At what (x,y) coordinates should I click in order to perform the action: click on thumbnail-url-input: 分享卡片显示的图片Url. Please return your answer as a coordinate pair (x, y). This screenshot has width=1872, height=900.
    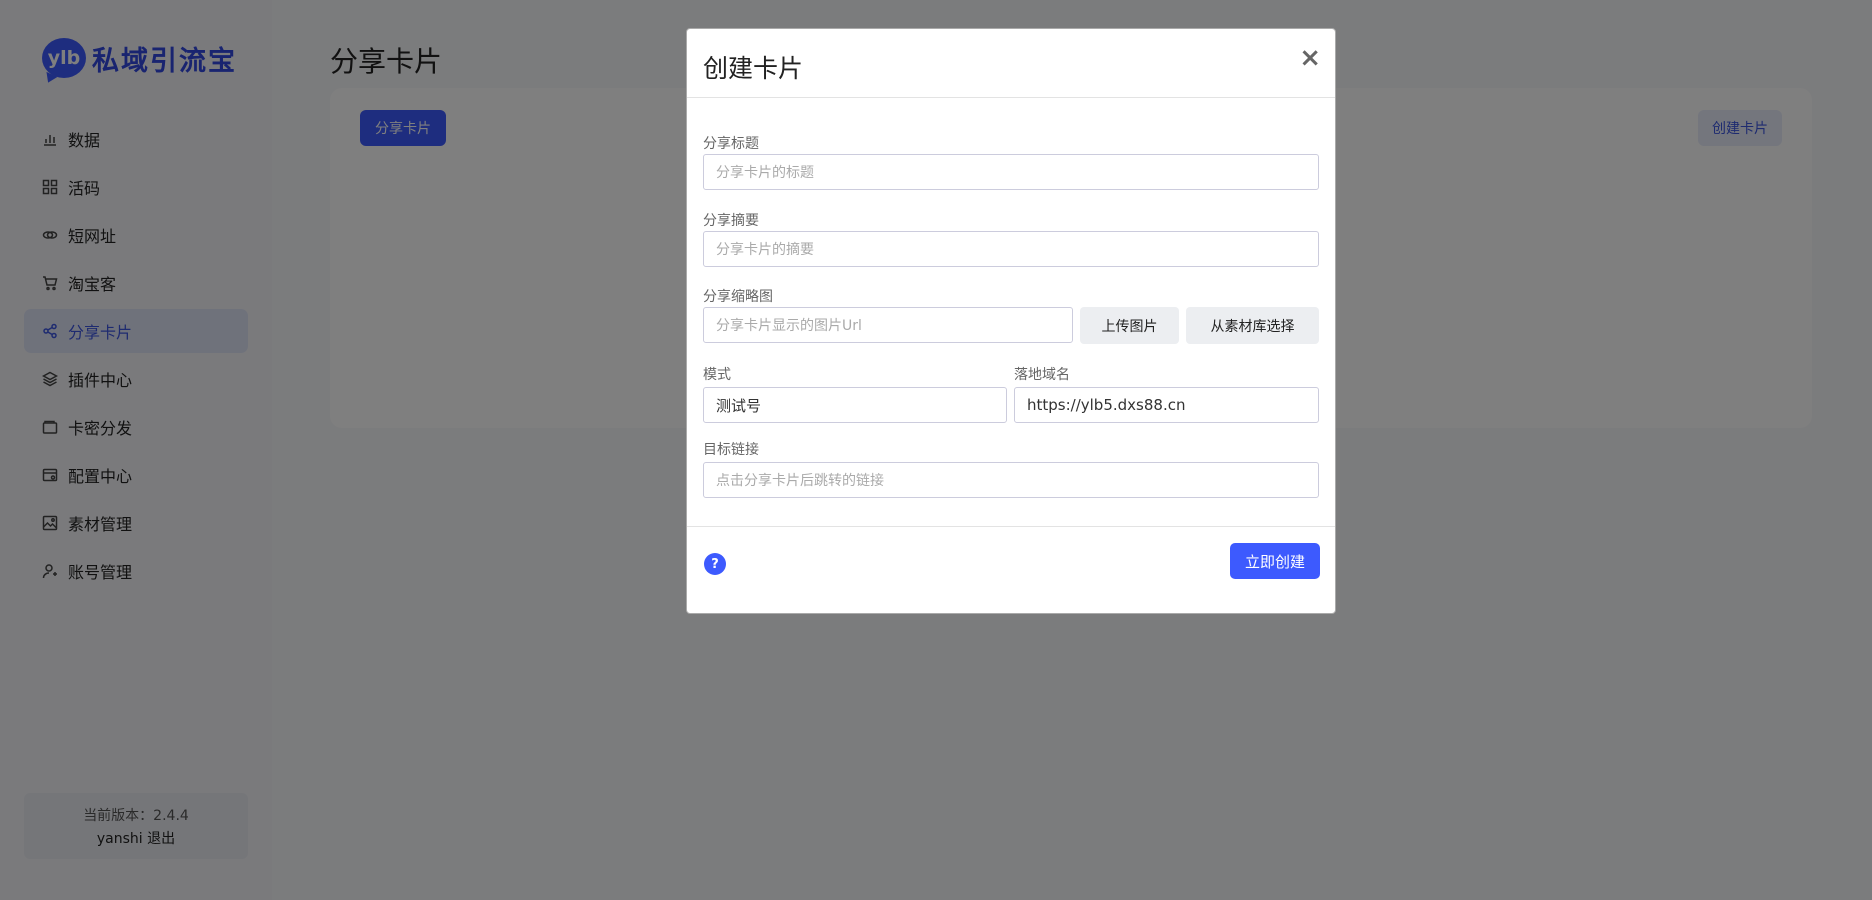
    Looking at the image, I should click on (888, 325).